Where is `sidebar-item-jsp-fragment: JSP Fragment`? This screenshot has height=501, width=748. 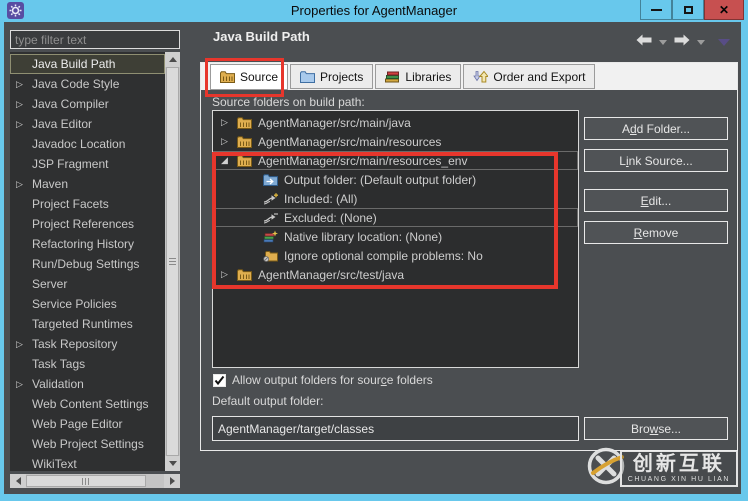 sidebar-item-jsp-fragment: JSP Fragment is located at coordinates (87, 164).